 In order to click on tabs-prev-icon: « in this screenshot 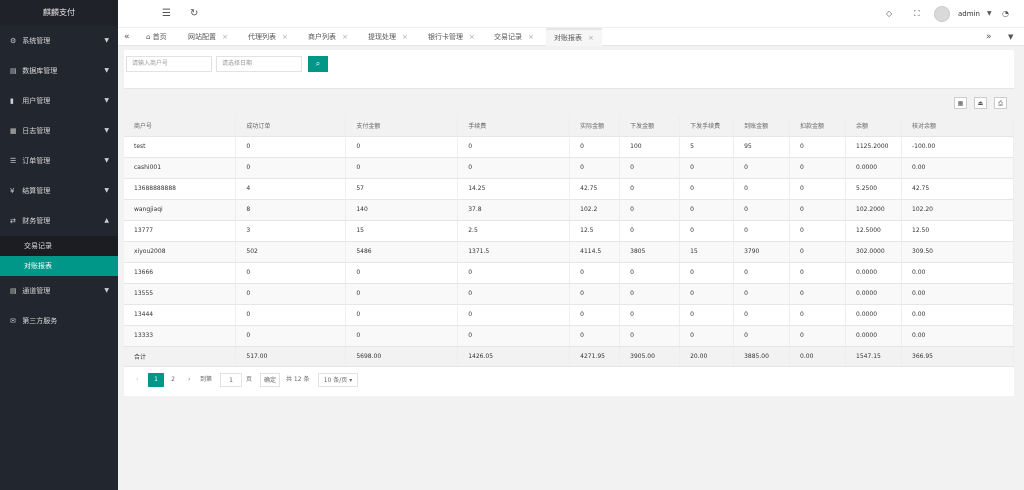, I will do `click(127, 37)`.